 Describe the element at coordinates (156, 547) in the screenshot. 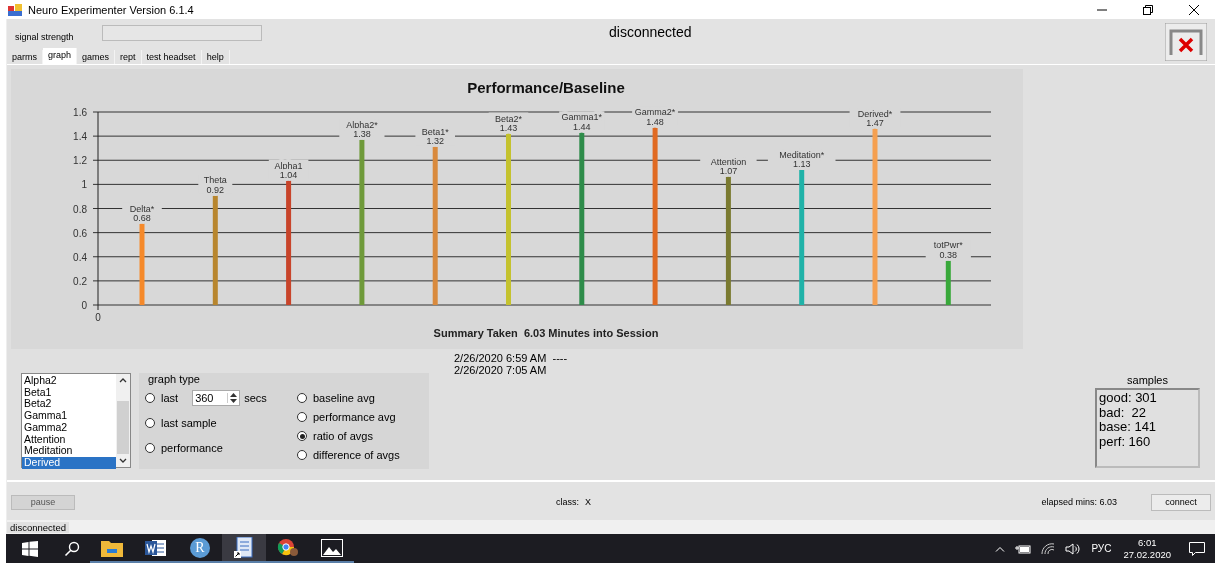

I see `word-document-icon` at that location.